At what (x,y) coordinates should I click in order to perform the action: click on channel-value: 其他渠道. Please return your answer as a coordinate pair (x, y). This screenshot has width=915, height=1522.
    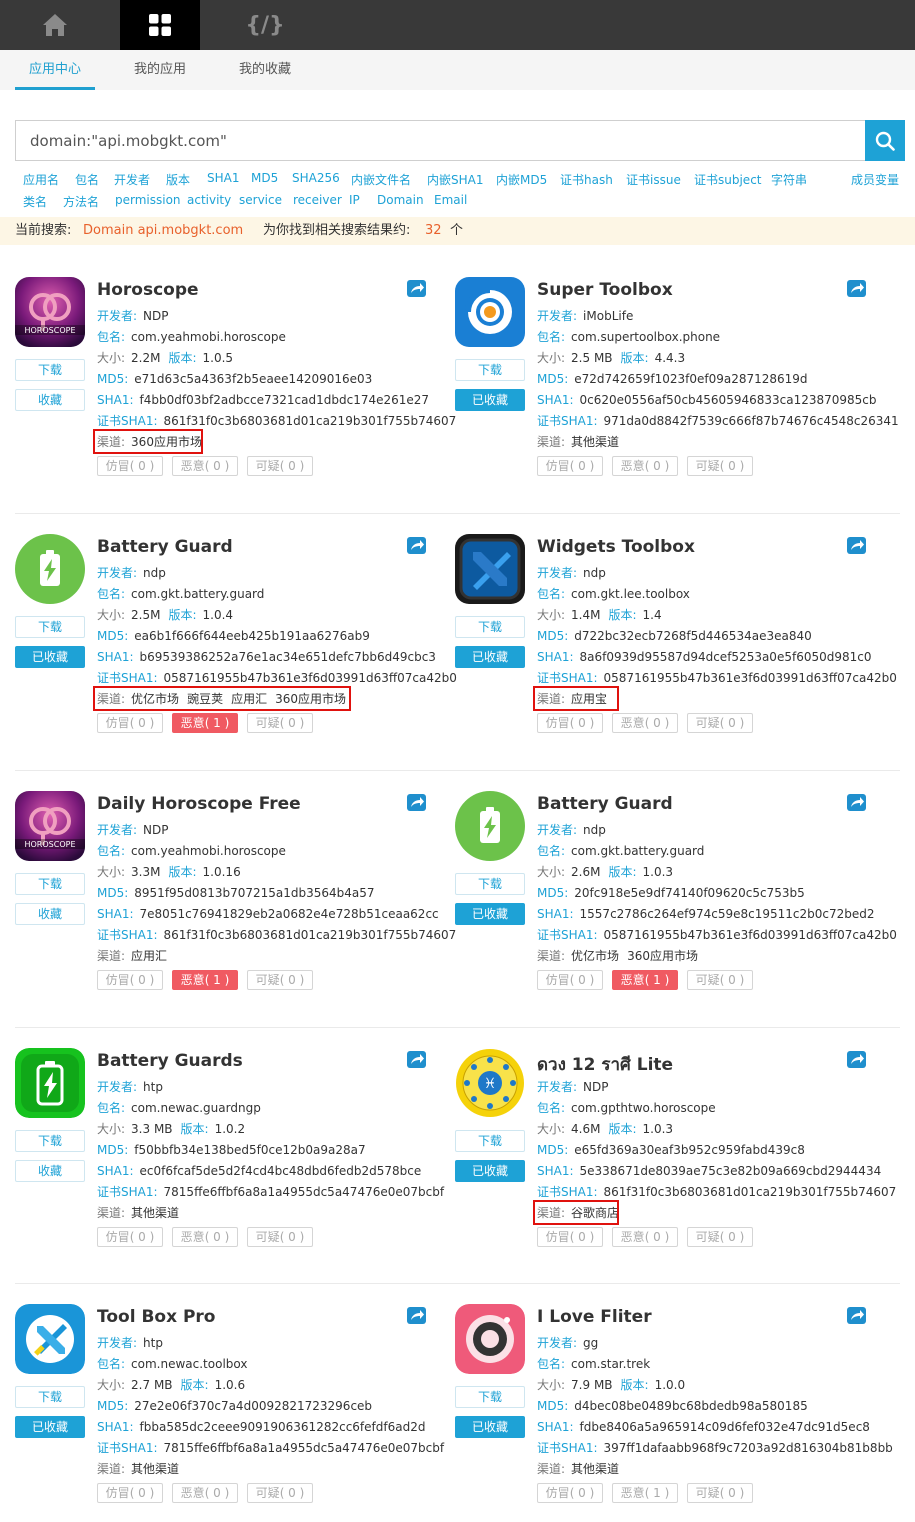
    Looking at the image, I should click on (155, 1469).